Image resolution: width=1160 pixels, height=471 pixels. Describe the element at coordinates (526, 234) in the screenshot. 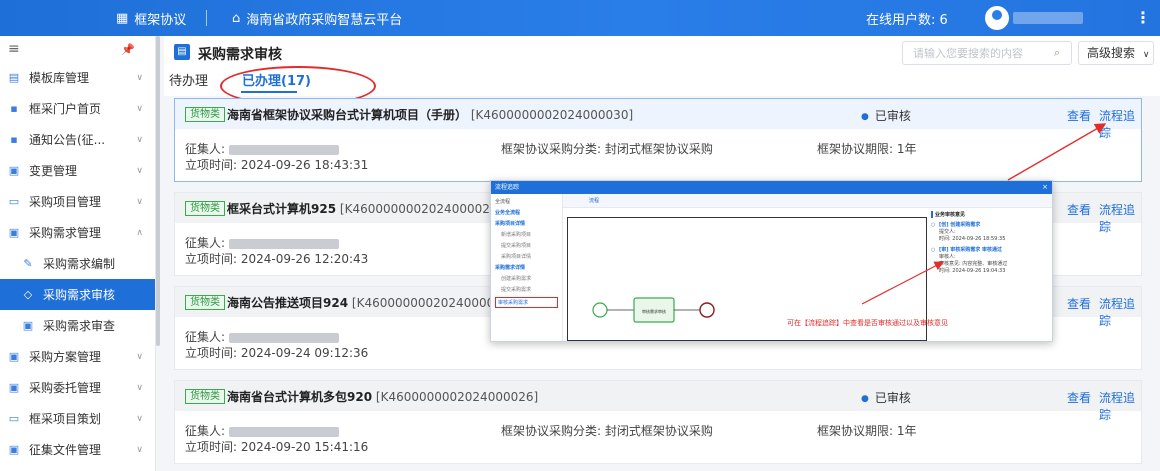

I see `popup-item: 新增采购项目` at that location.